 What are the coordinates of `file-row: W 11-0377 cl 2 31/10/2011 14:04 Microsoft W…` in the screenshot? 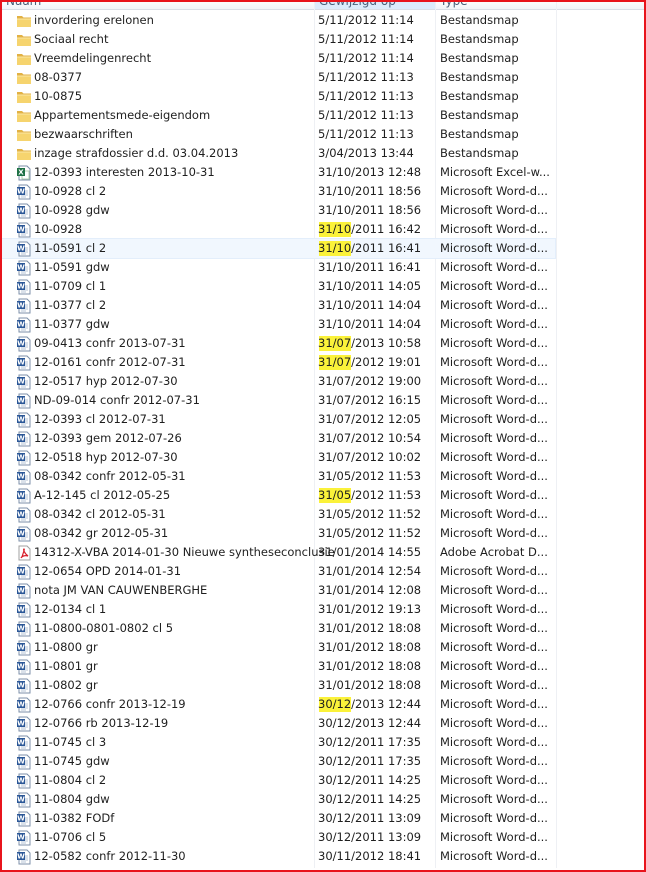 It's located at (323, 305).